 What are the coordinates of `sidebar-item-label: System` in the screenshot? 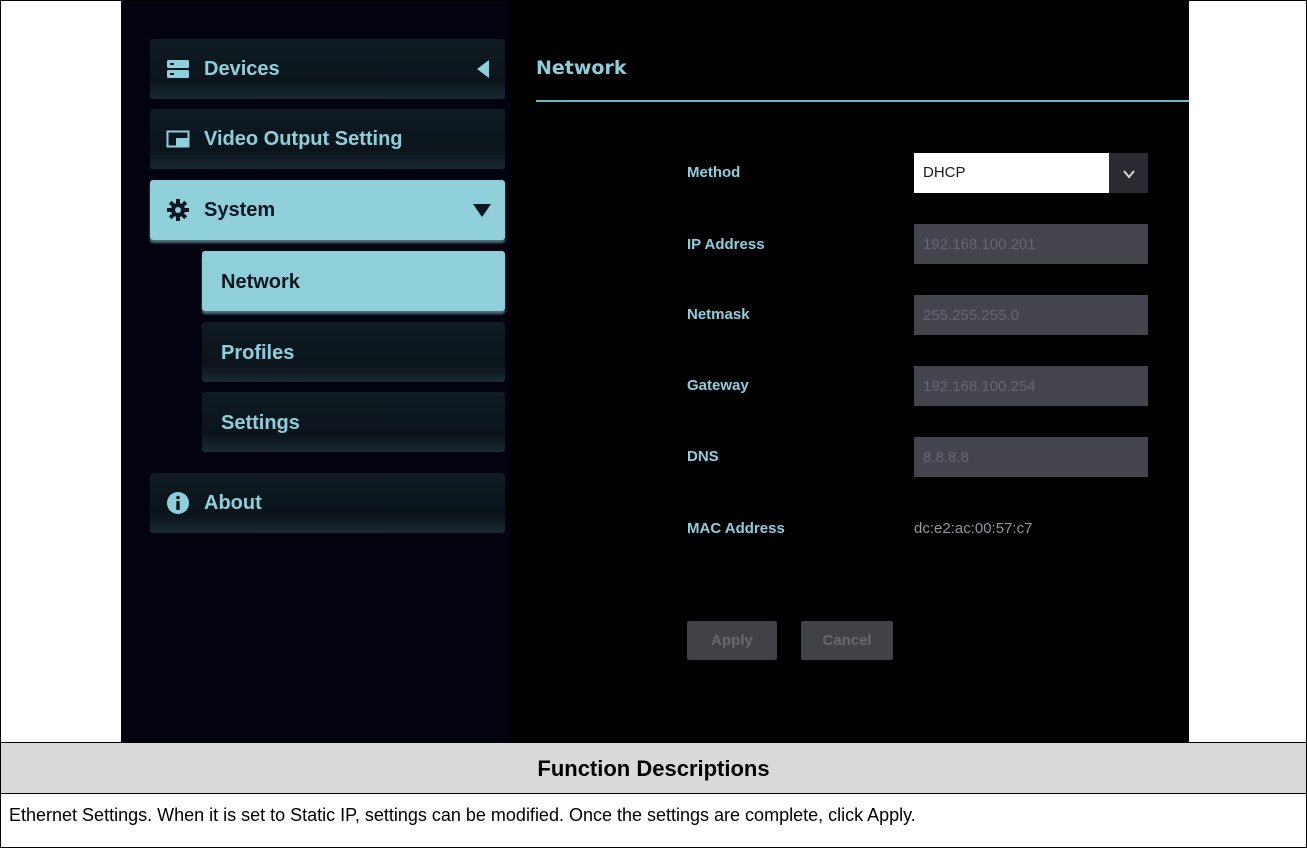 It's located at (240, 209).